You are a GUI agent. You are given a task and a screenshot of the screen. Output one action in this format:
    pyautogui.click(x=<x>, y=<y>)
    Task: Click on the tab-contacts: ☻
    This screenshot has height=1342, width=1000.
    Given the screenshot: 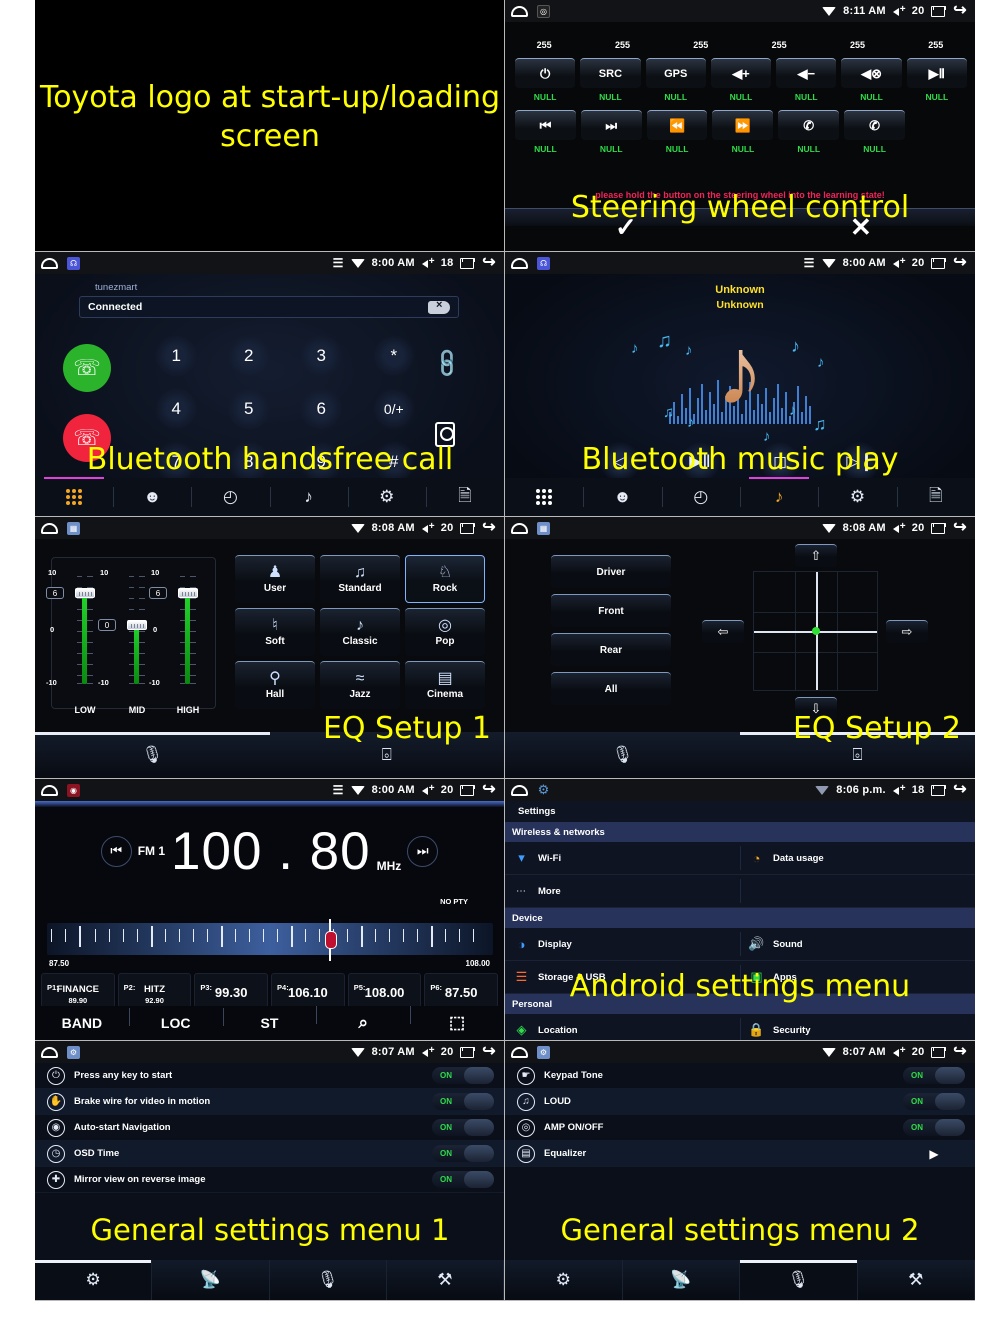 What is the action you would take?
    pyautogui.click(x=152, y=497)
    